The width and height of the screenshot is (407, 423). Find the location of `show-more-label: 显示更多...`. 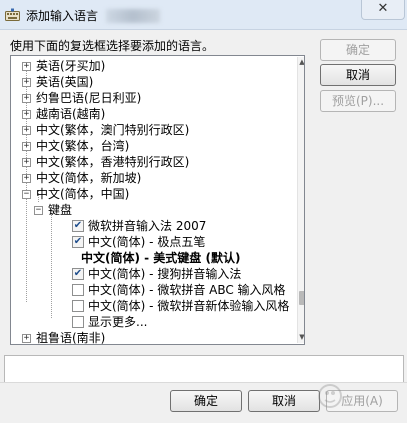

show-more-label: 显示更多... is located at coordinates (118, 322).